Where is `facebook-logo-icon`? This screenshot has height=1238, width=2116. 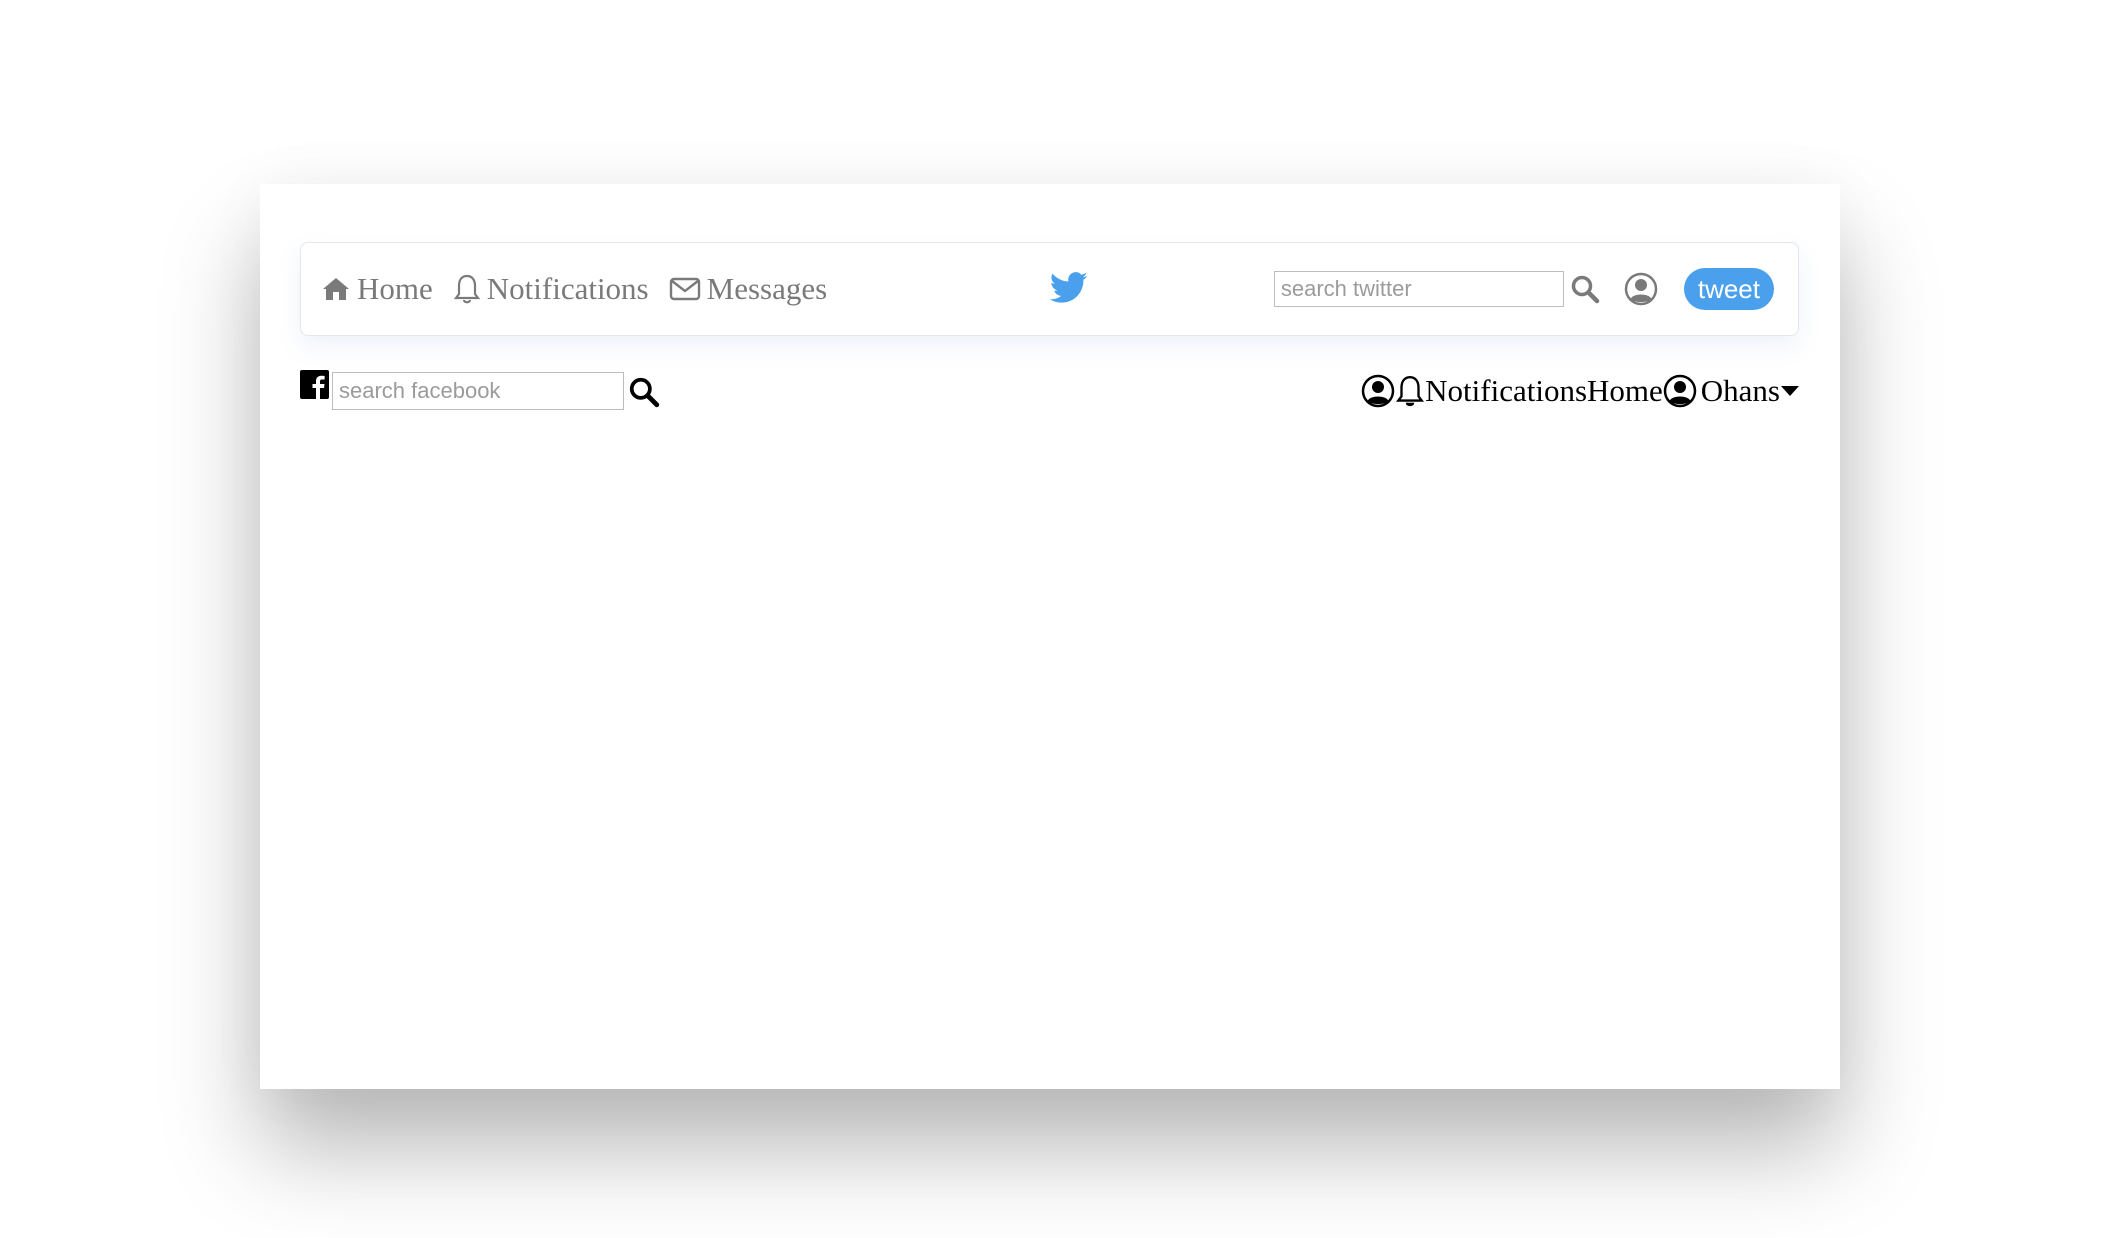
facebook-logo-icon is located at coordinates (314, 384).